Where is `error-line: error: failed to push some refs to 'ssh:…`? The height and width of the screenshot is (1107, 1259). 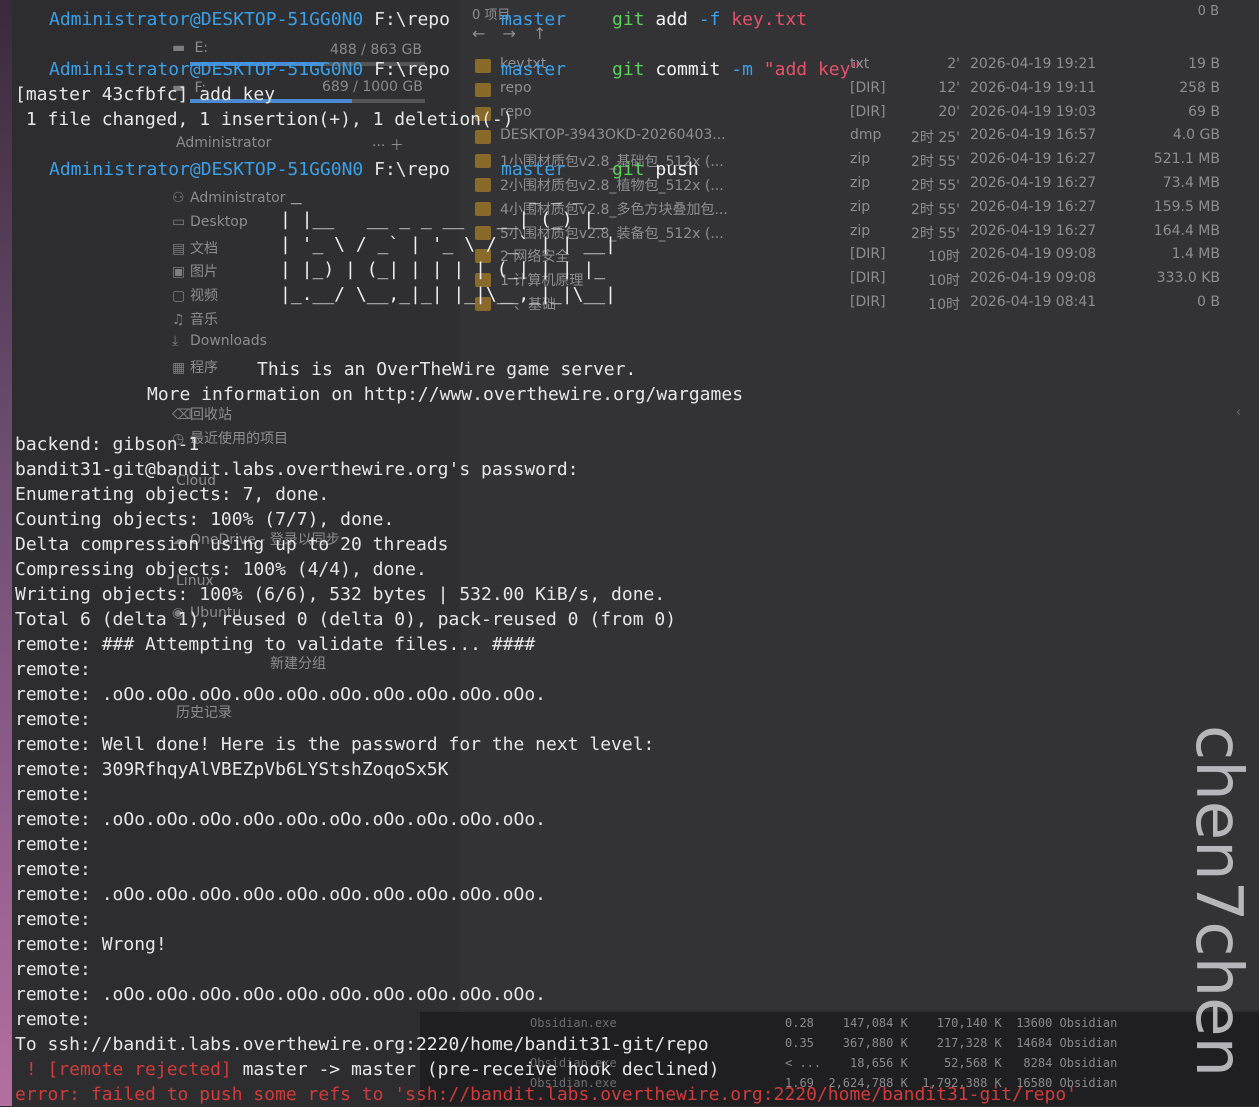 error-line: error: failed to push some refs to 'ssh:… is located at coordinates (546, 1094).